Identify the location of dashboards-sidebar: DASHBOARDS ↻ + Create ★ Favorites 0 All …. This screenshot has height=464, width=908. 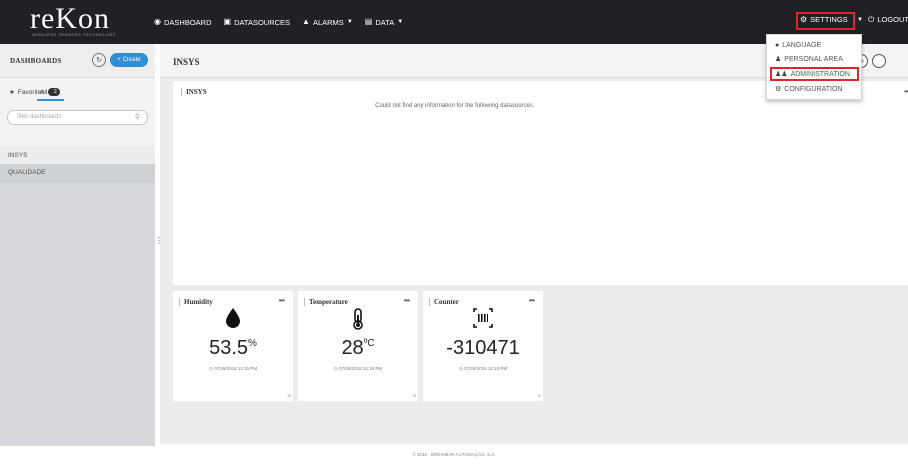
(77, 245).